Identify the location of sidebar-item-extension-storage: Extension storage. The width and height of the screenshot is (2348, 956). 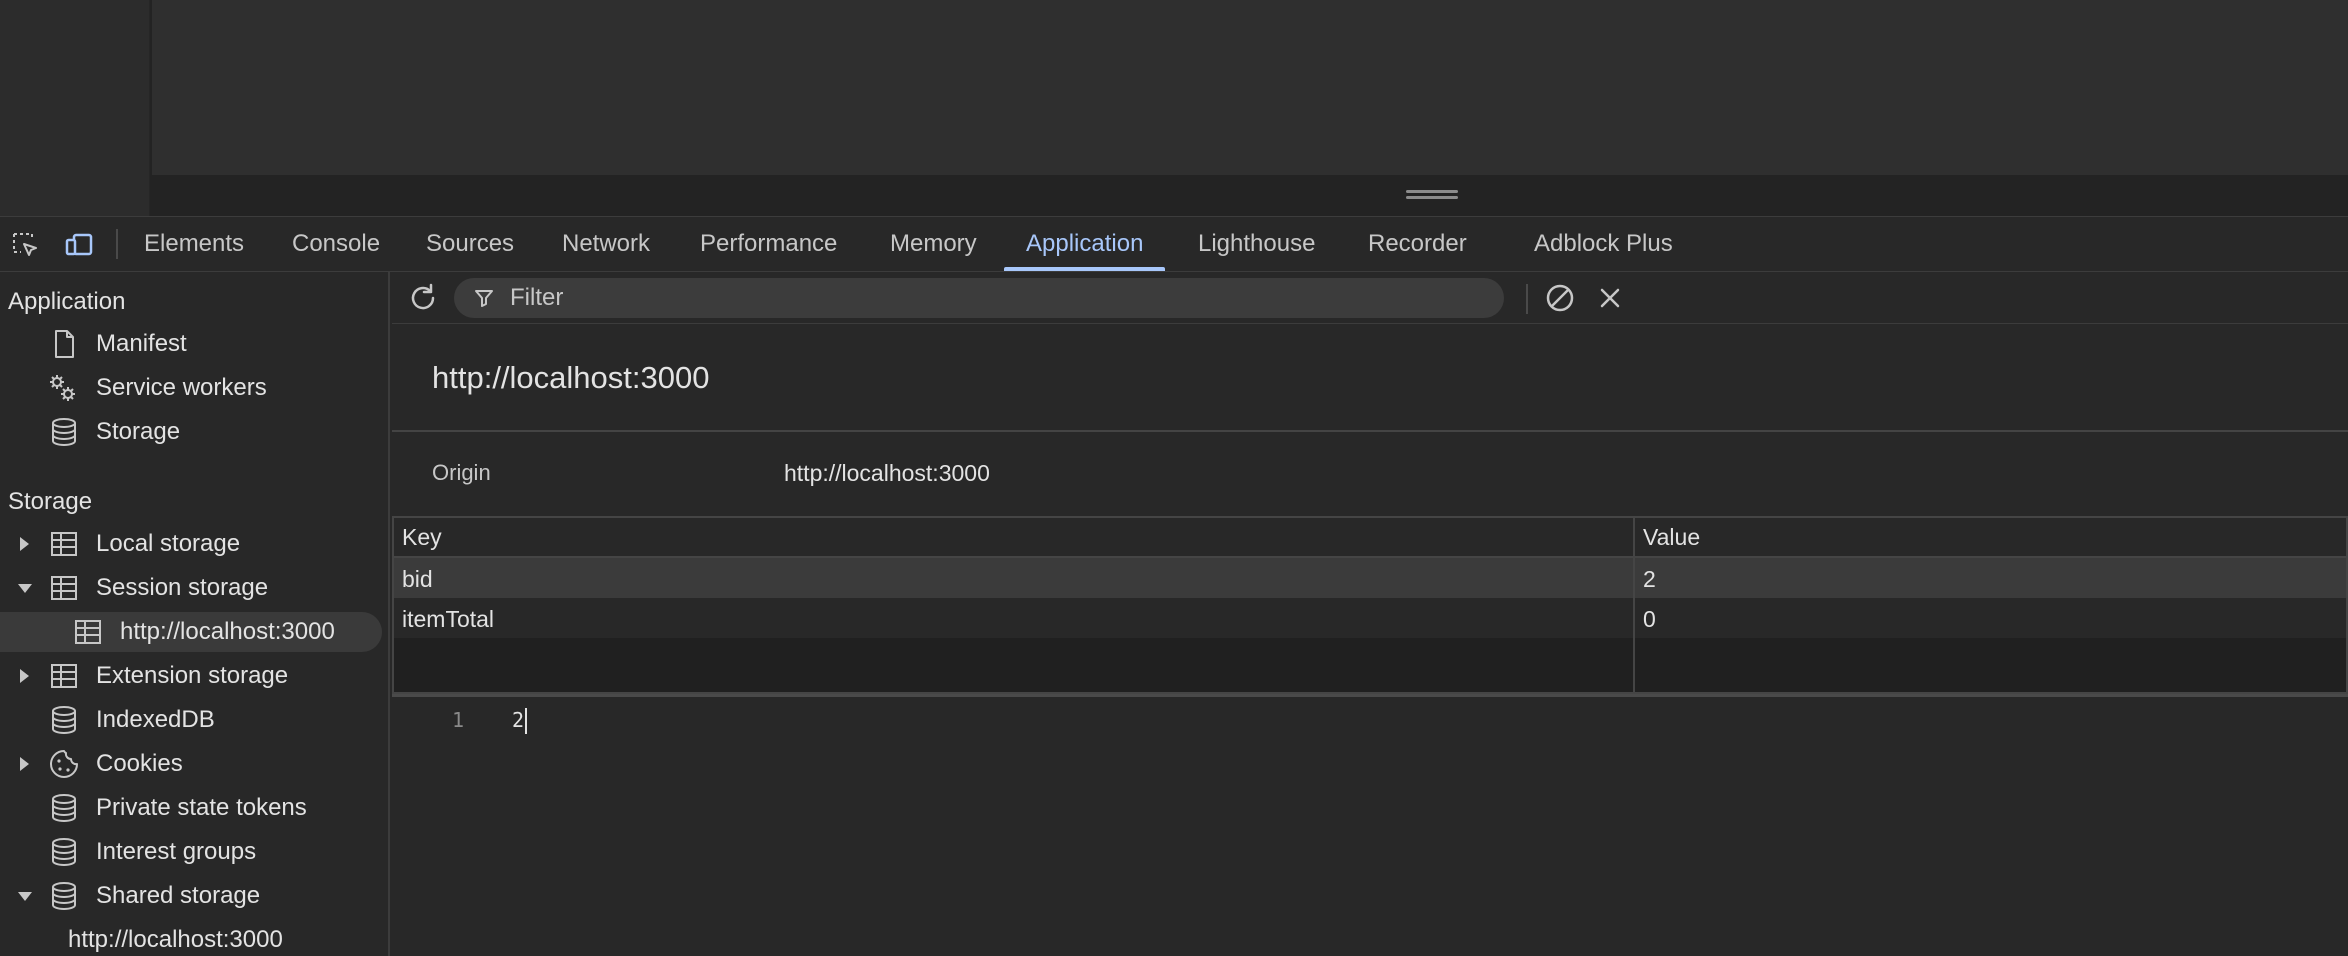
(194, 676).